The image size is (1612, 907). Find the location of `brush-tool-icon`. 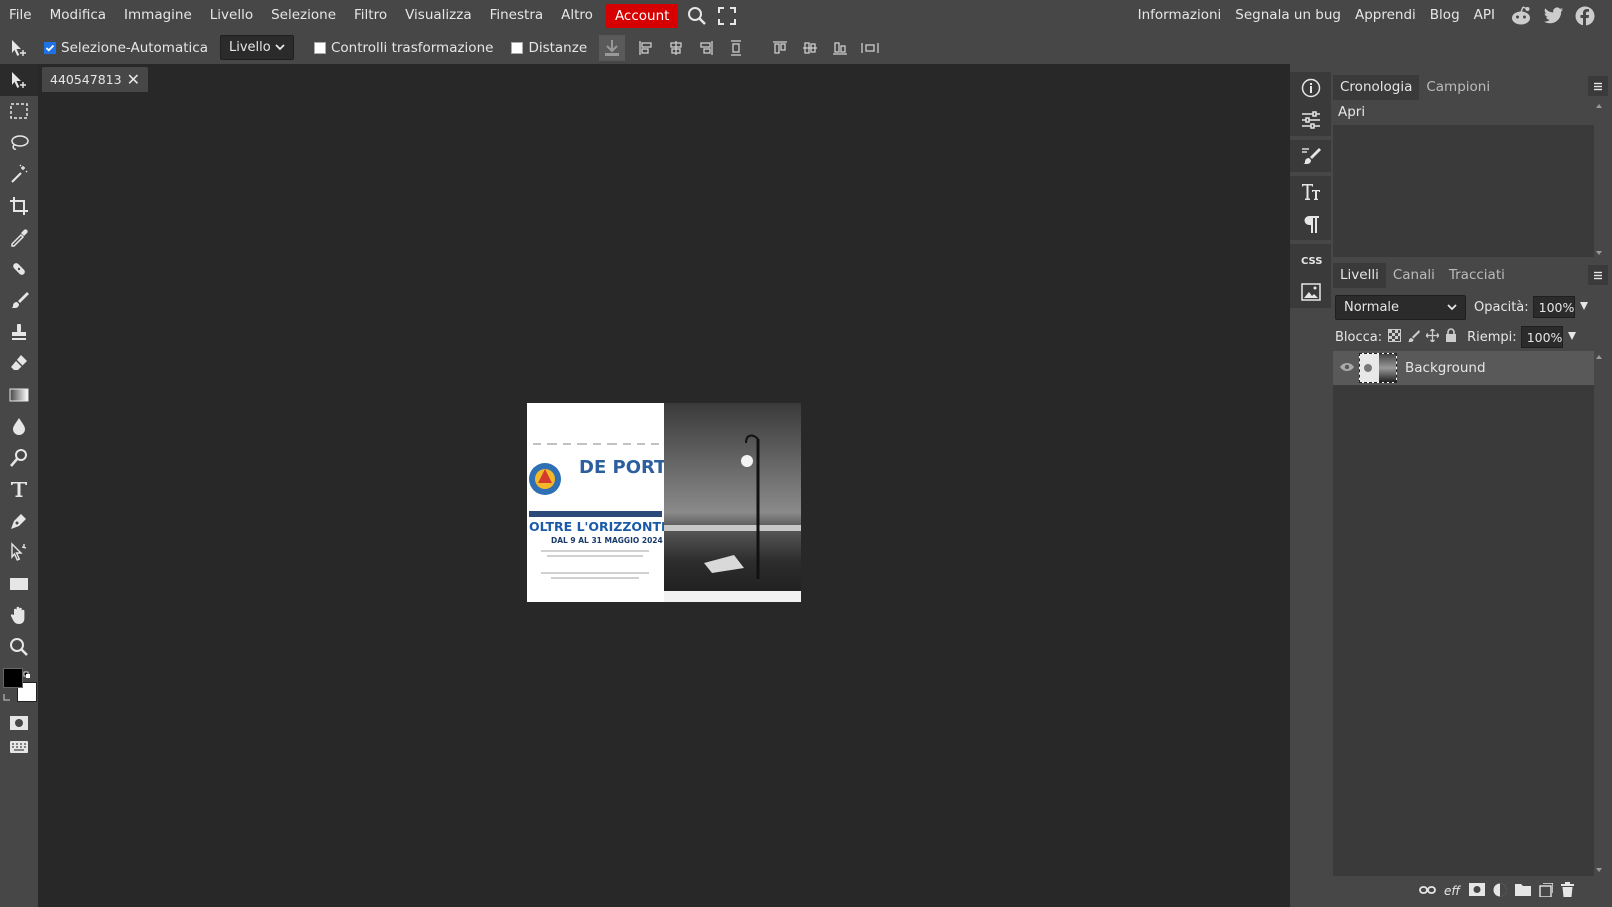

brush-tool-icon is located at coordinates (19, 301).